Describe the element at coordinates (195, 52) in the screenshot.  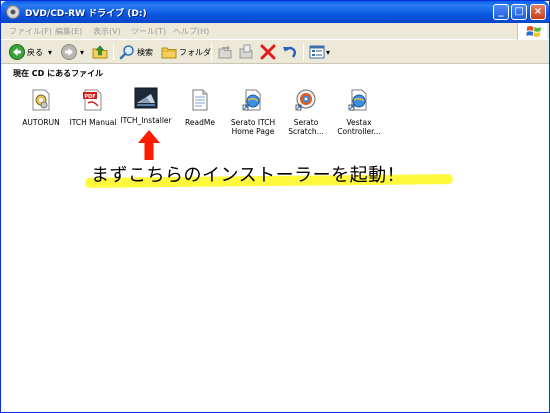
I see `folders-label: フォルダ` at that location.